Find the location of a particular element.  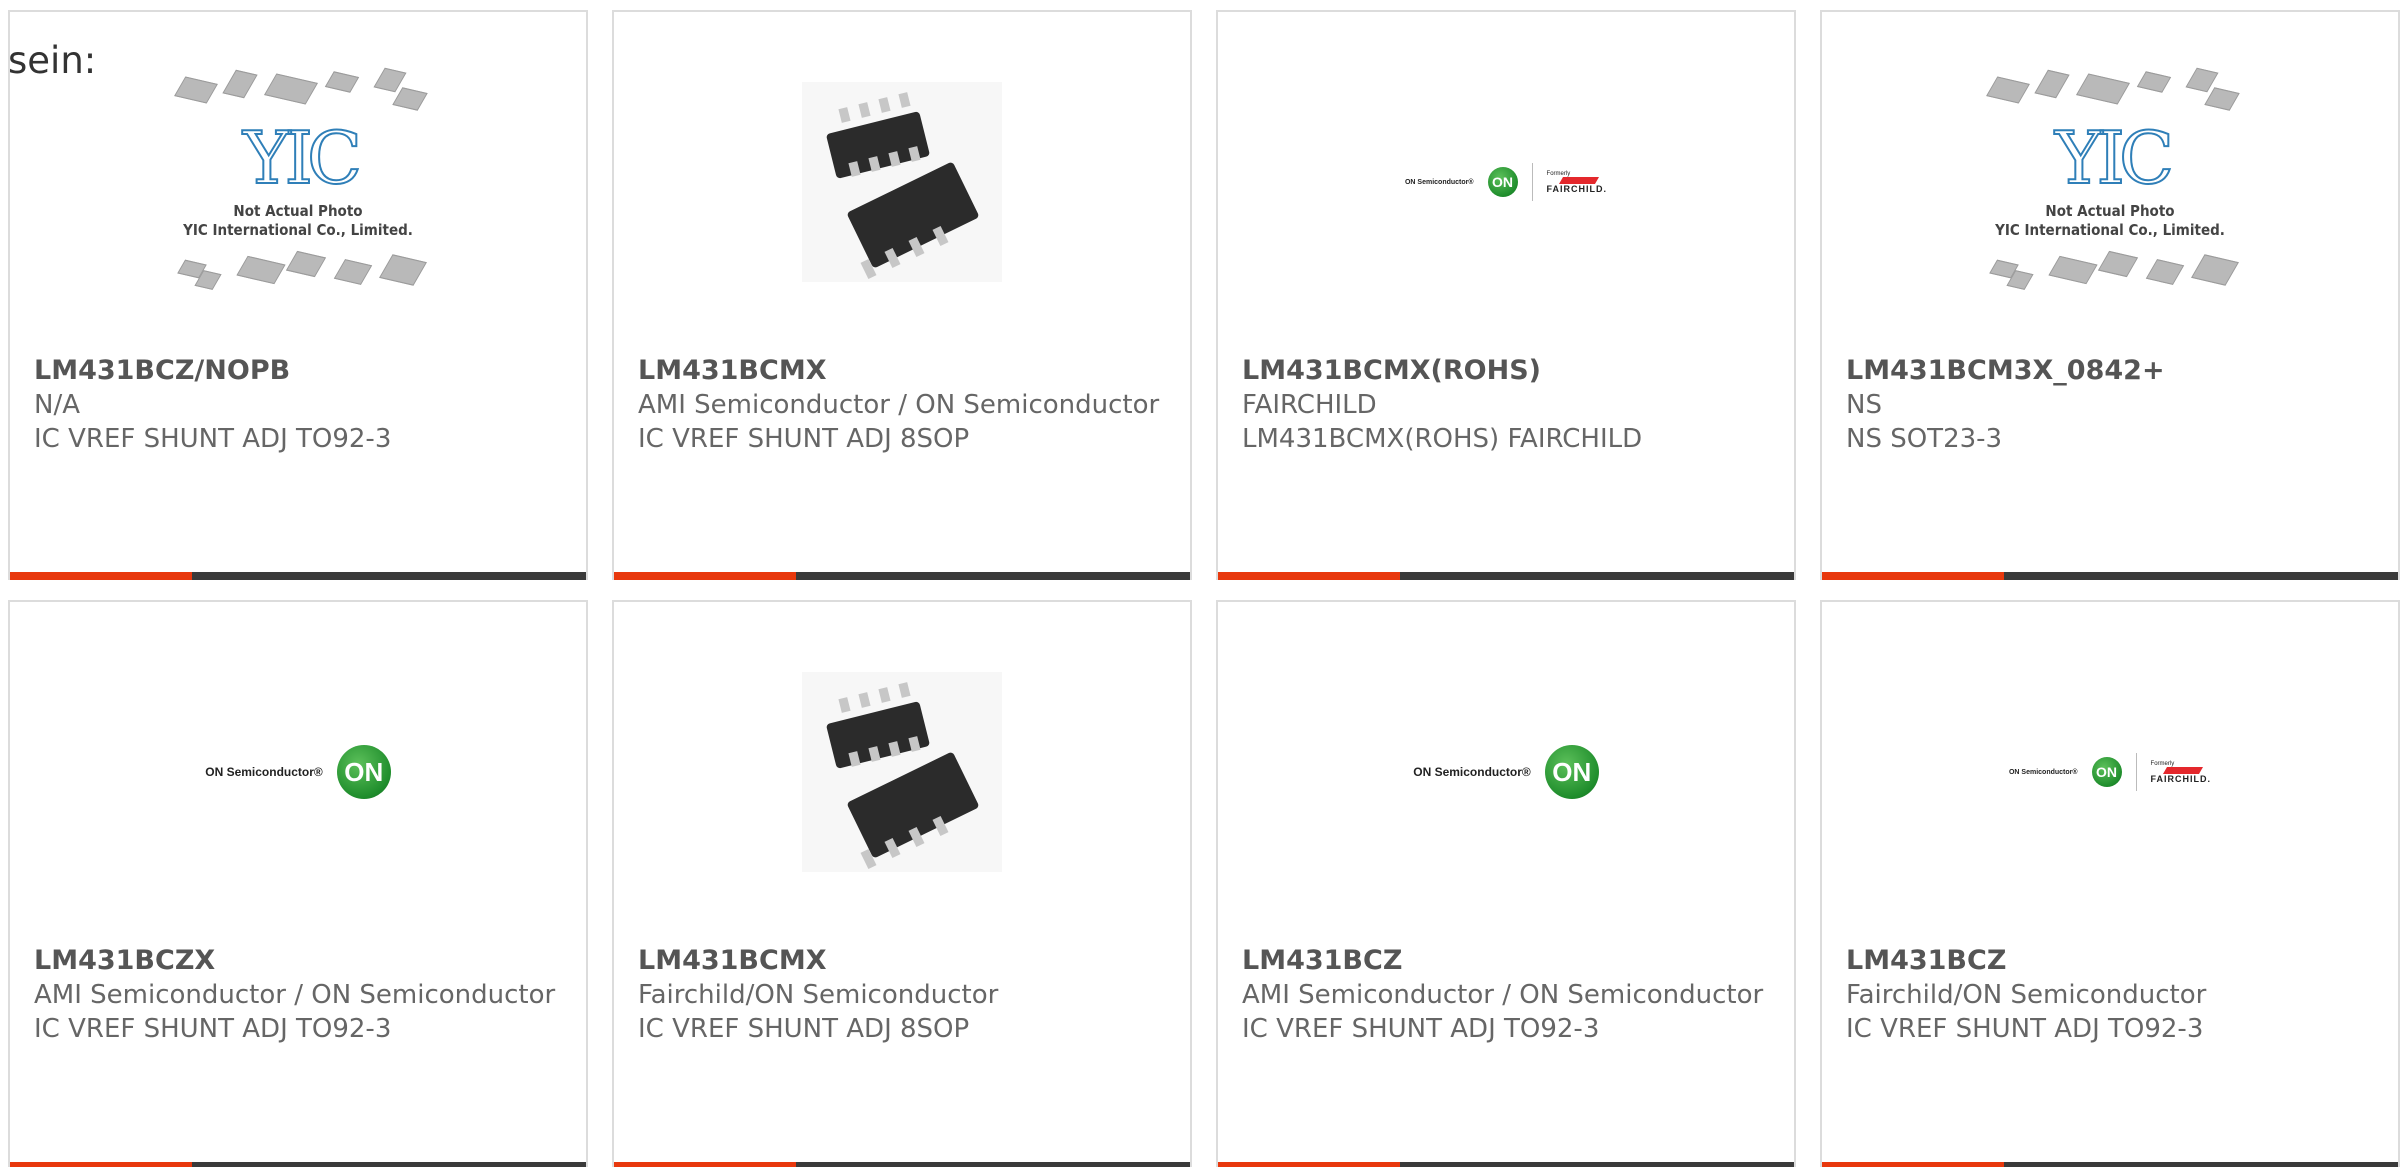

part-number-link: LM431BCZ/NOPB is located at coordinates (300, 371).